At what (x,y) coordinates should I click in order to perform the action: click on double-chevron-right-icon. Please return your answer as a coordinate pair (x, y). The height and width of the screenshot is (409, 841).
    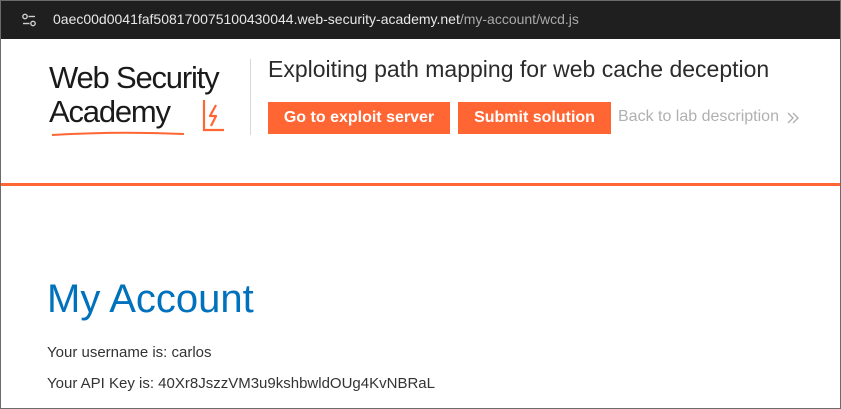
    Looking at the image, I should click on (793, 118).